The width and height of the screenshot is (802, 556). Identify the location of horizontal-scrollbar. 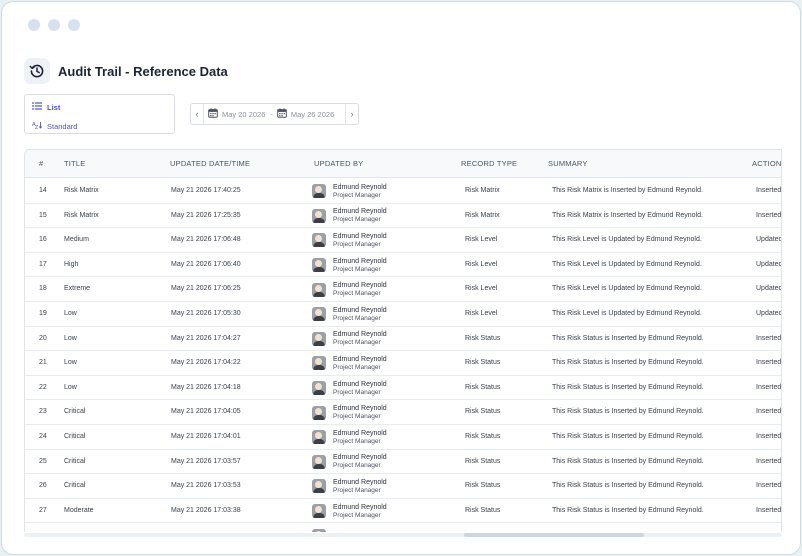
(403, 535).